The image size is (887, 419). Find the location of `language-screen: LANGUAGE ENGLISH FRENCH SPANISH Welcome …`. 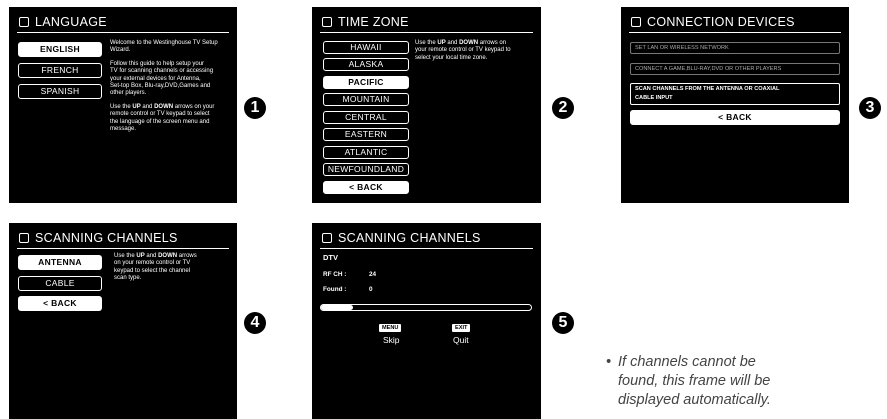

language-screen: LANGUAGE ENGLISH FRENCH SPANISH Welcome … is located at coordinates (123, 105).